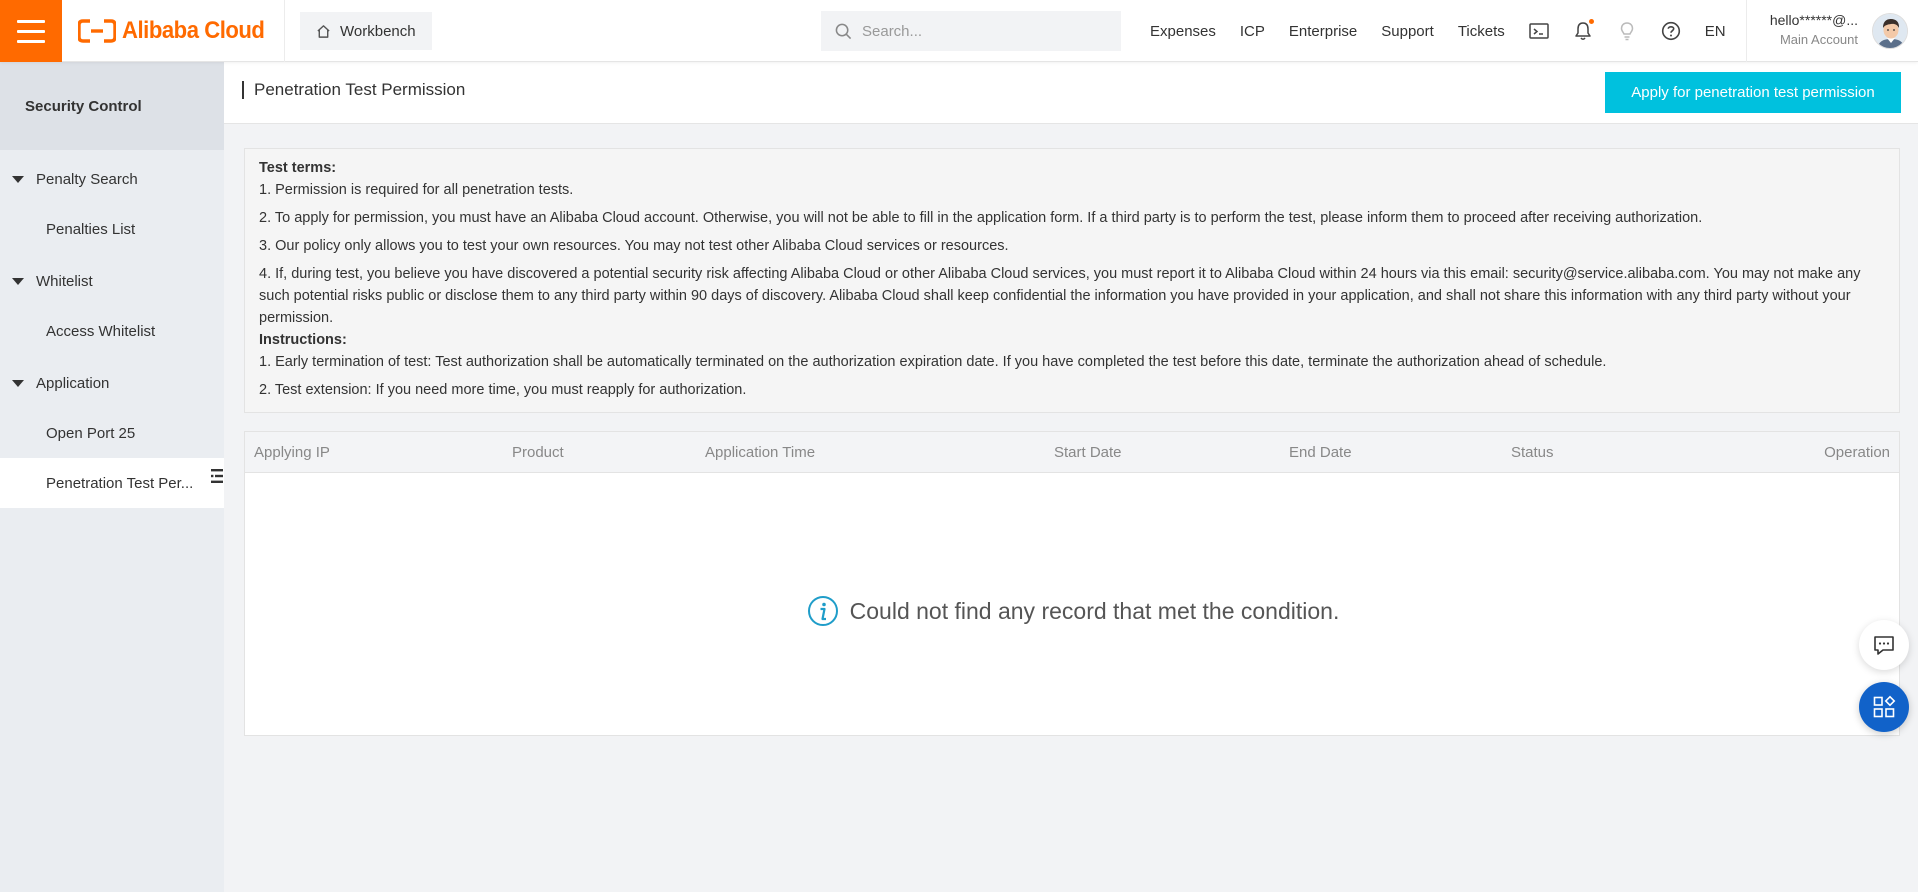 The width and height of the screenshot is (1918, 892). I want to click on top-nav-links: Expenses ICP Enterprise Support Tickets, so click(1432, 31).